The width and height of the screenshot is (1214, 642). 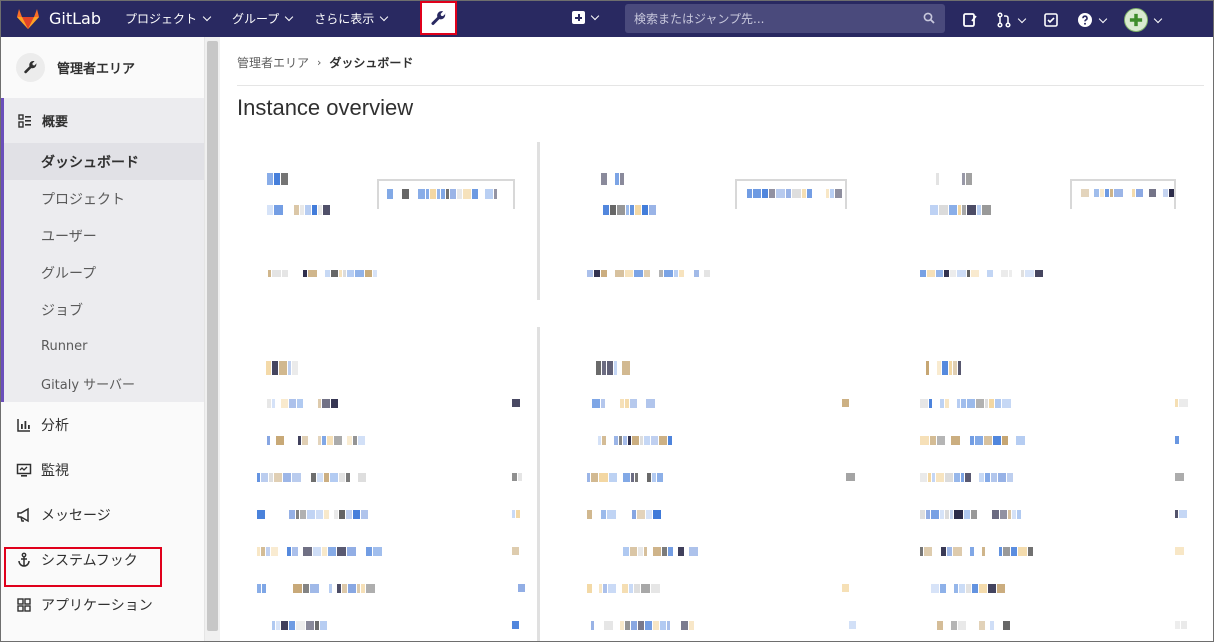 I want to click on chevron-right-icon: ›, so click(x=319, y=62).